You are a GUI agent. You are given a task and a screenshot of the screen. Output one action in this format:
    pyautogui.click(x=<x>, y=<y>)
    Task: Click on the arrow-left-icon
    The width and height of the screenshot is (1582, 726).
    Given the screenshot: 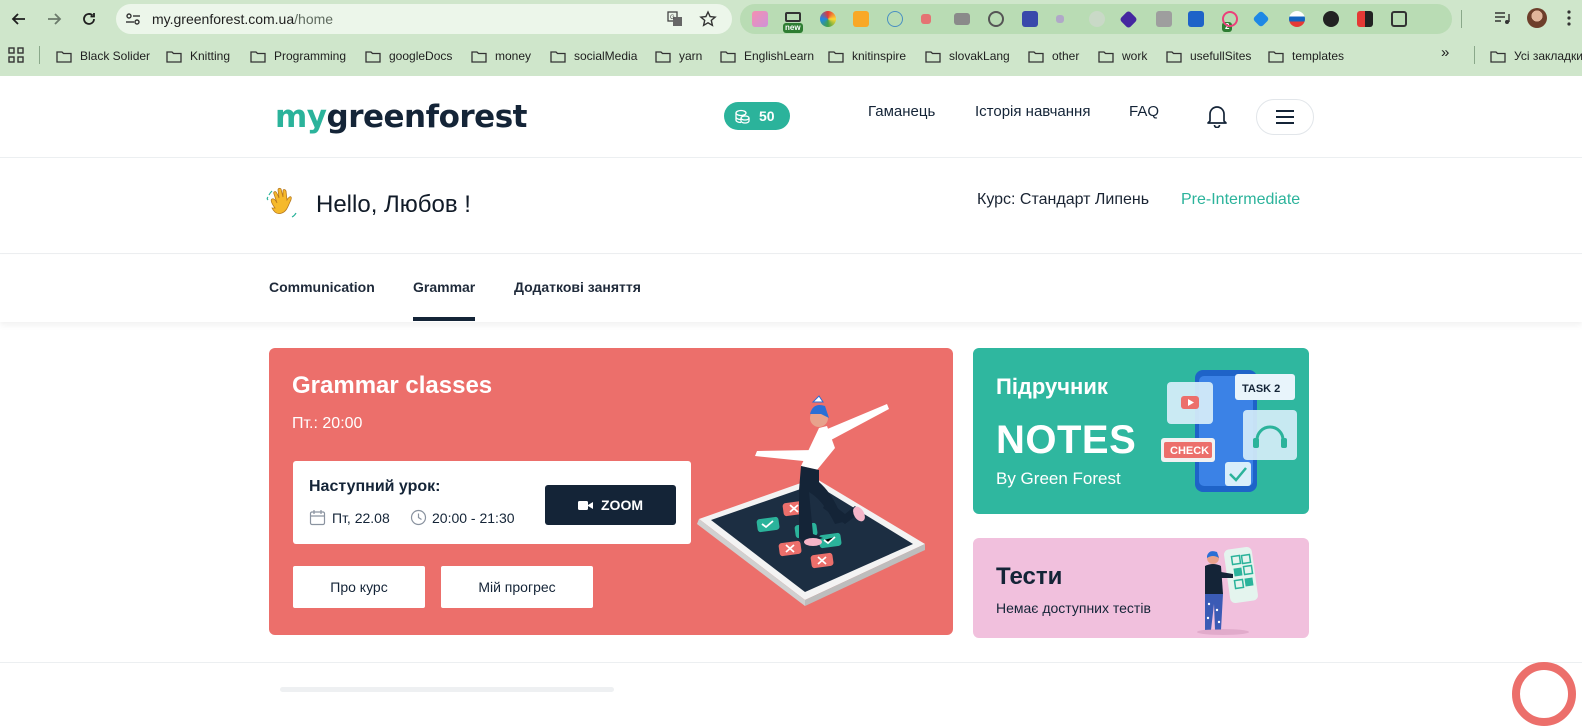 What is the action you would take?
    pyautogui.click(x=18, y=19)
    